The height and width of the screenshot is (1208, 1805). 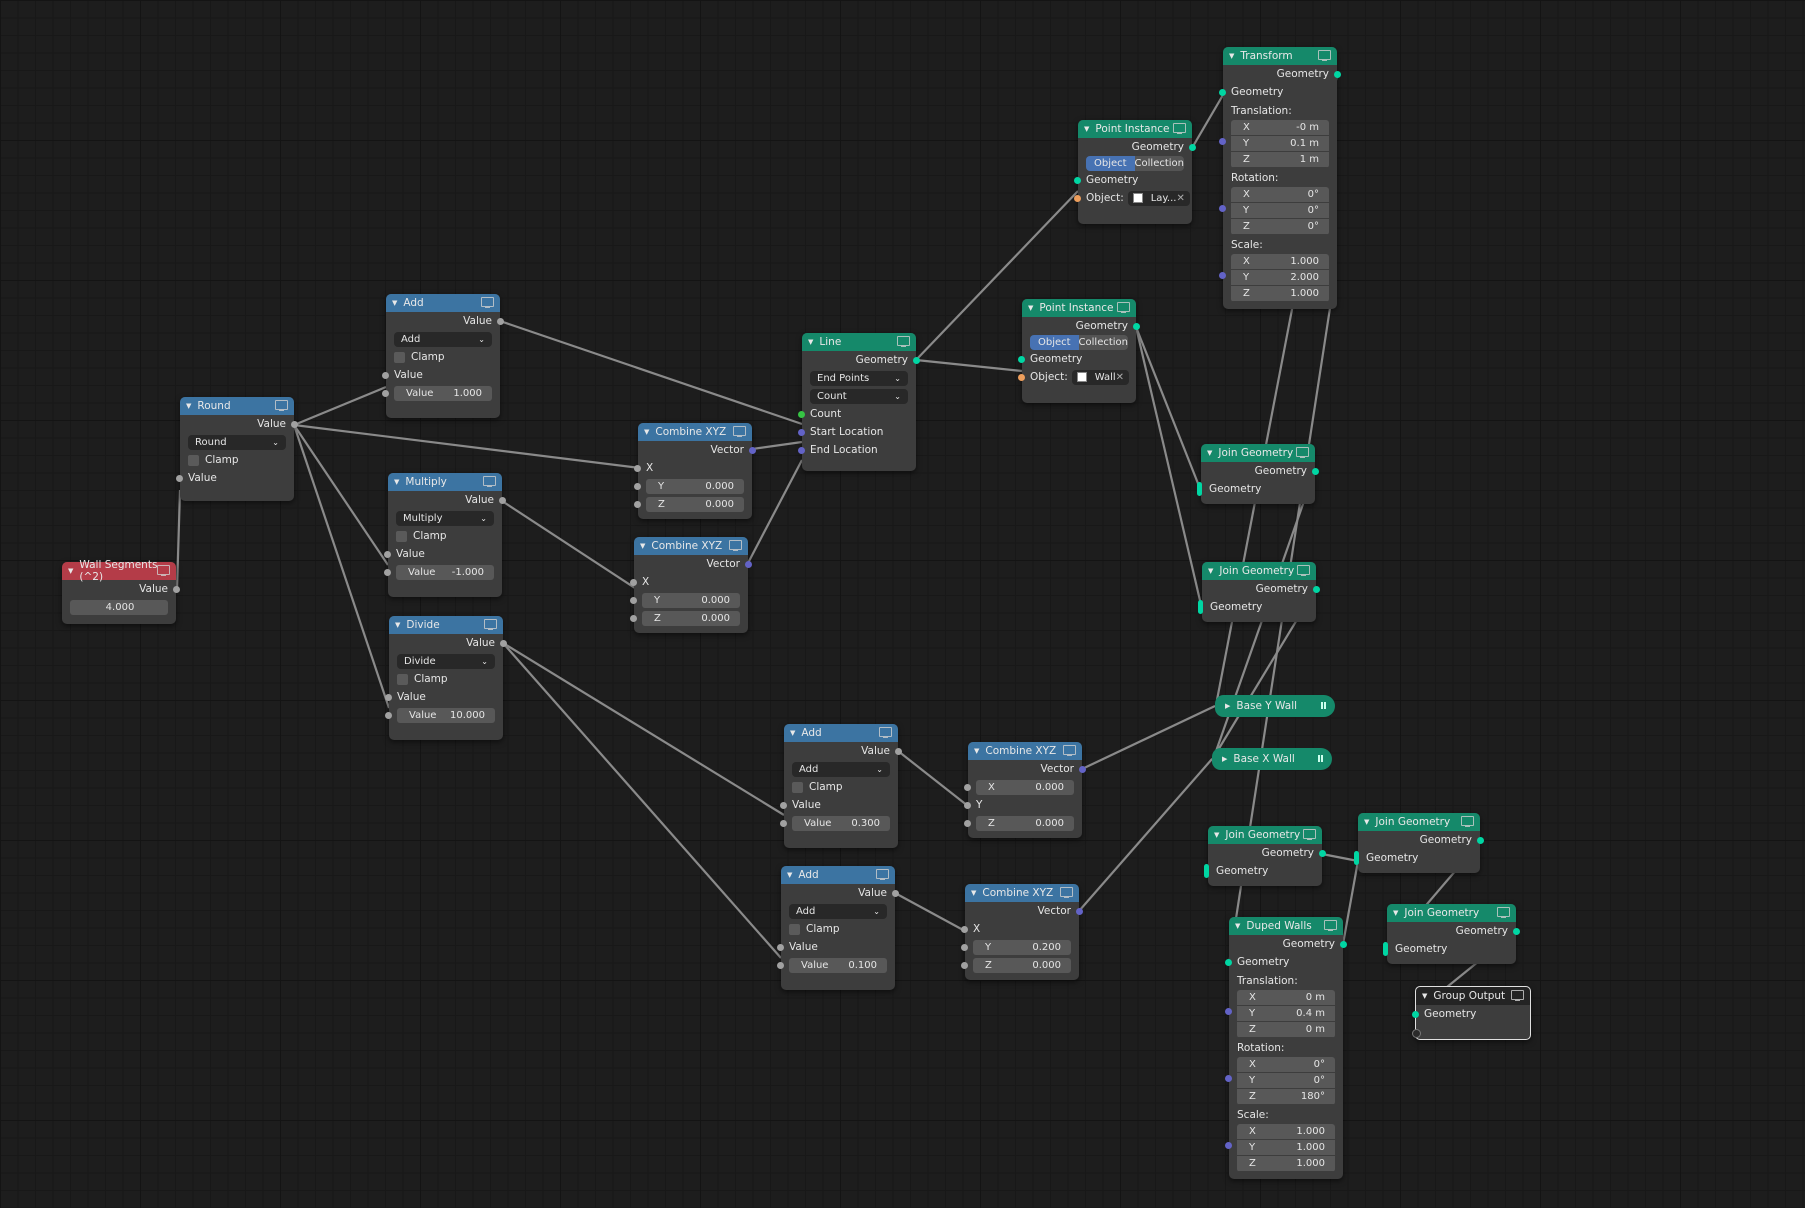 What do you see at coordinates (1280, 294) in the screenshot?
I see `scale-z: Z 1.000` at bounding box center [1280, 294].